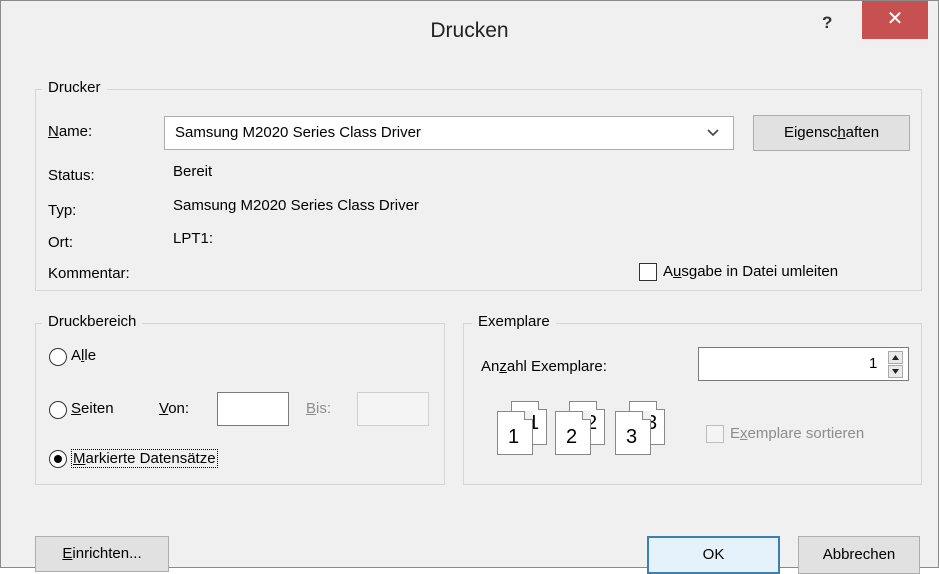 Image resolution: width=939 pixels, height=574 pixels. What do you see at coordinates (449, 133) in the screenshot?
I see `printer-name-select: Samsung M2020 Series Class Driver` at bounding box center [449, 133].